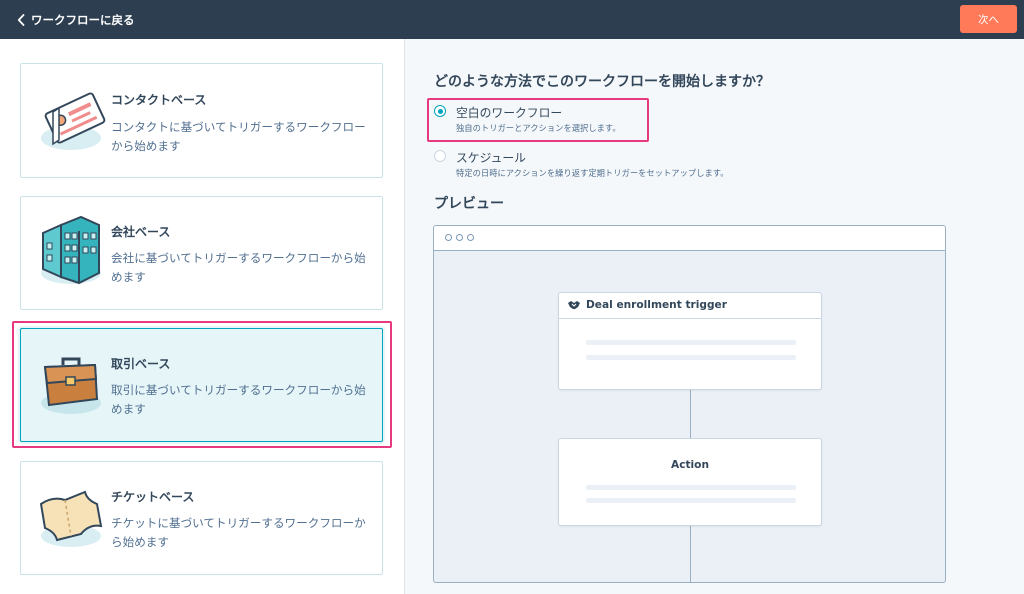 This screenshot has height=594, width=1024. I want to click on chevron-left-icon, so click(21, 20).